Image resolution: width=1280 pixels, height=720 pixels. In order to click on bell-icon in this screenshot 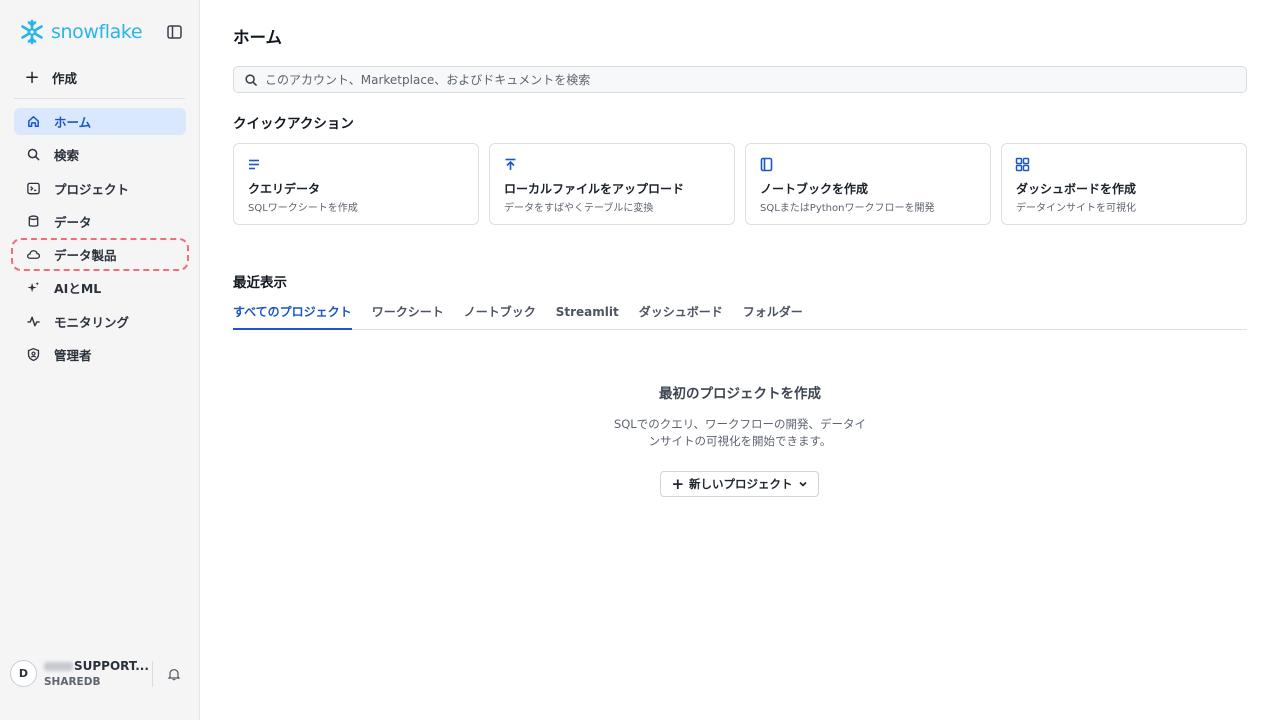, I will do `click(174, 675)`.